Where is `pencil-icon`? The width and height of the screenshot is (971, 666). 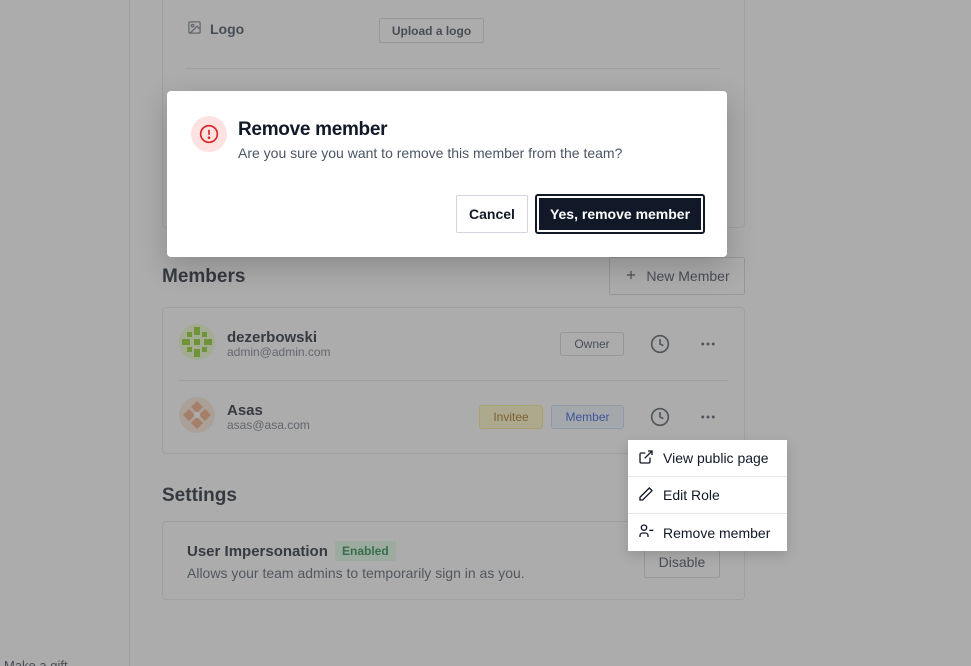 pencil-icon is located at coordinates (646, 495).